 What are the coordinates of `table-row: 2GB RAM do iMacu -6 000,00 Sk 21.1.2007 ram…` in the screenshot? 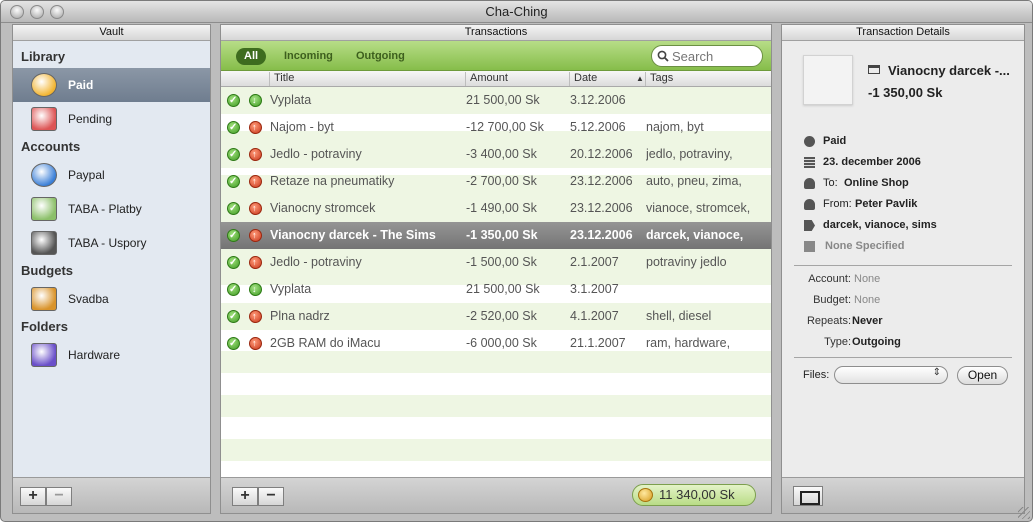 It's located at (496, 343).